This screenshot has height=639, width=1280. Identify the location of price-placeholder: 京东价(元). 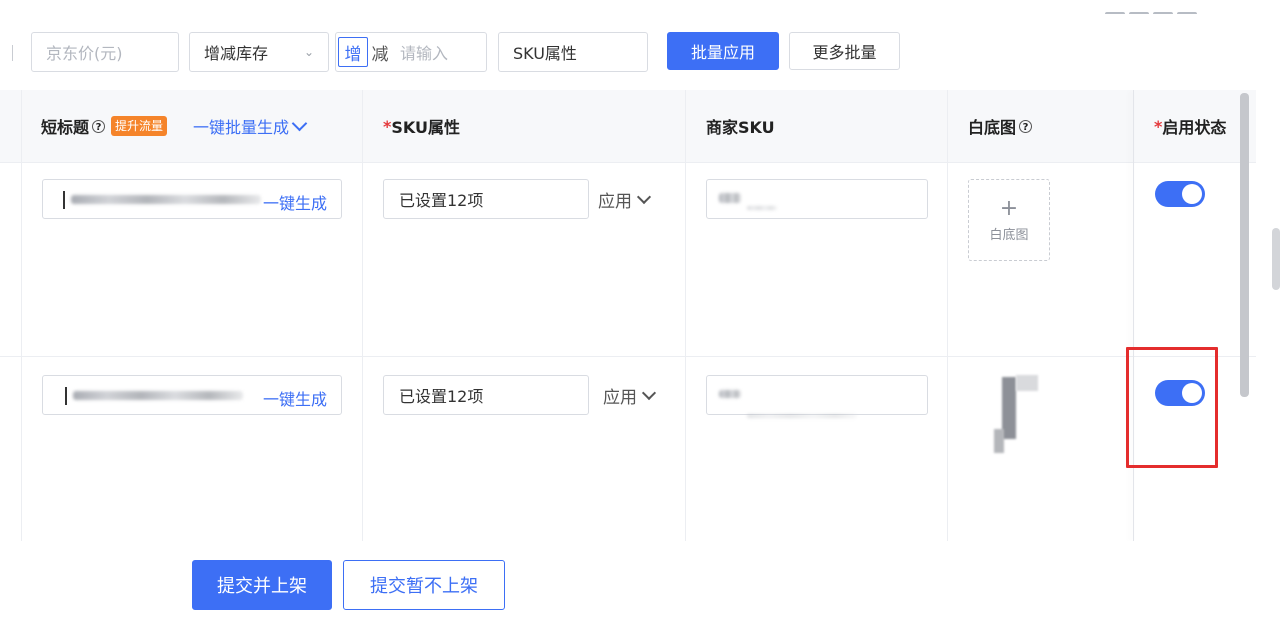
(84, 53).